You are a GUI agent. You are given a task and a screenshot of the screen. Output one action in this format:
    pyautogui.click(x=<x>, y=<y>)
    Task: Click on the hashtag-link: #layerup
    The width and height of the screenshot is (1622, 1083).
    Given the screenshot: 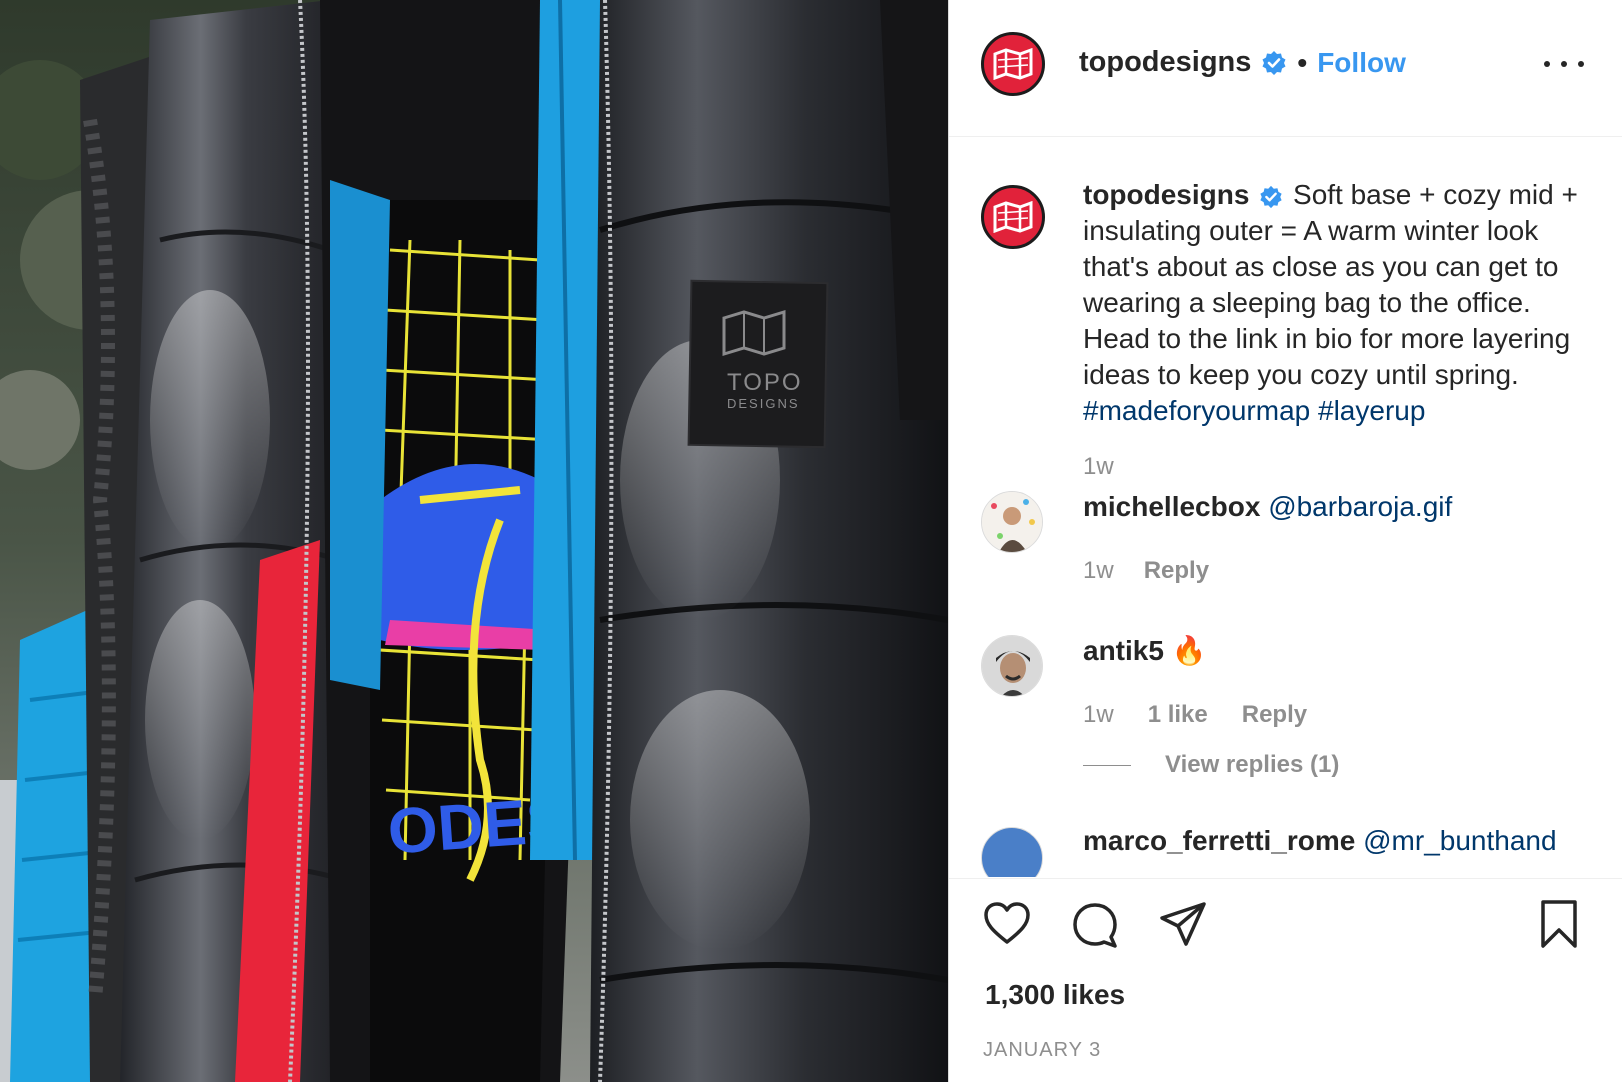 What is the action you would take?
    pyautogui.click(x=1371, y=410)
    